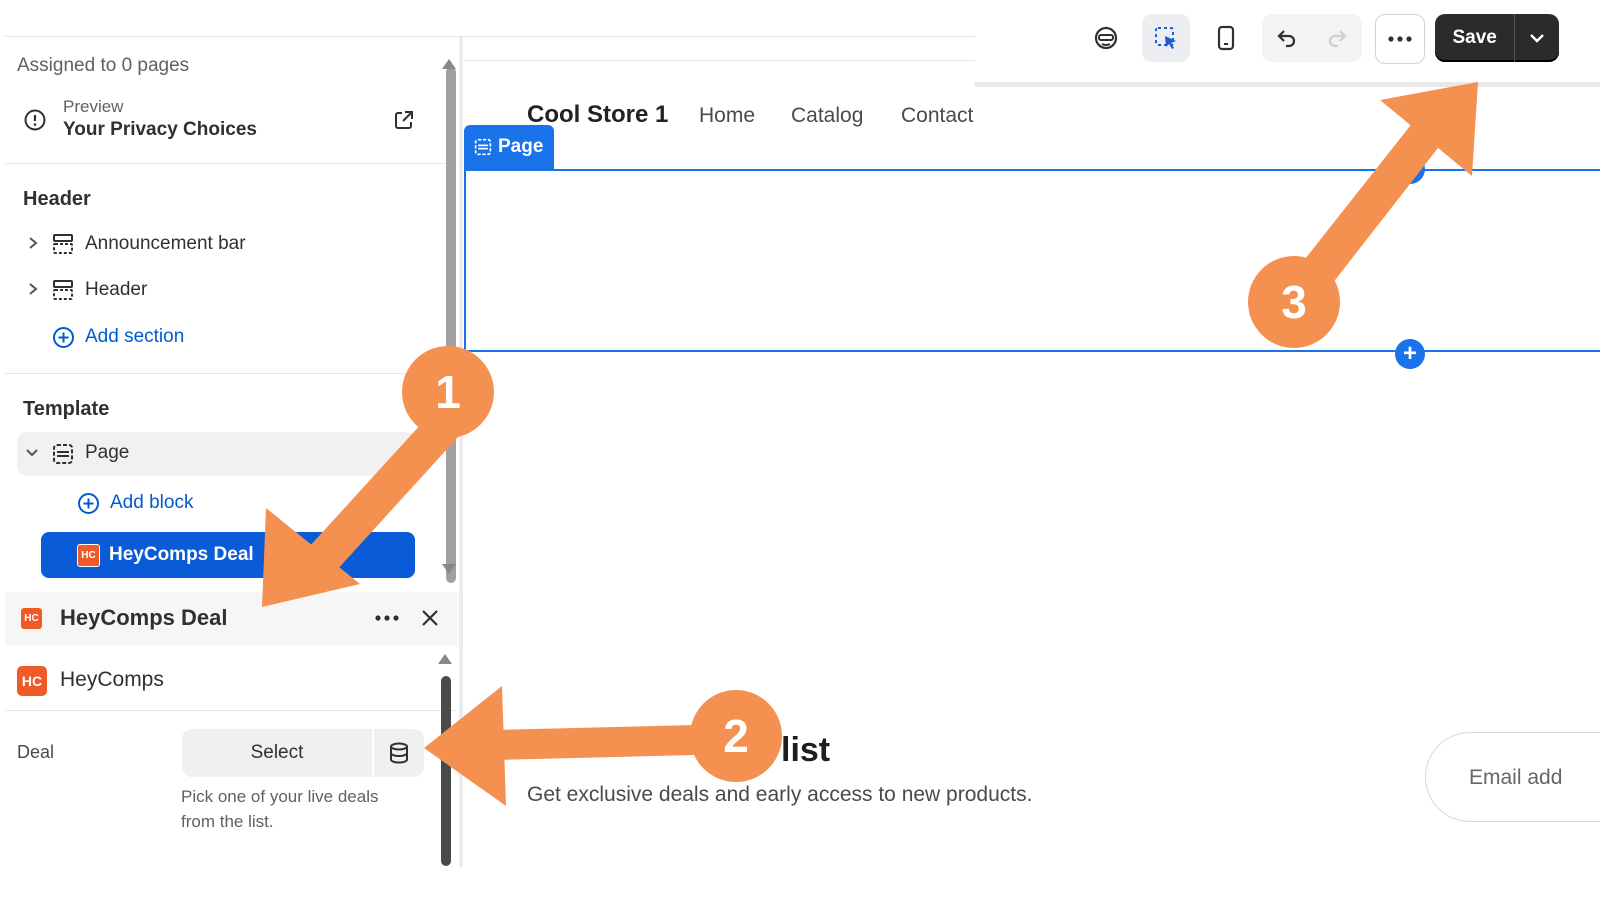 The width and height of the screenshot is (1600, 900). I want to click on annotation-badge-3: 3, so click(1294, 302).